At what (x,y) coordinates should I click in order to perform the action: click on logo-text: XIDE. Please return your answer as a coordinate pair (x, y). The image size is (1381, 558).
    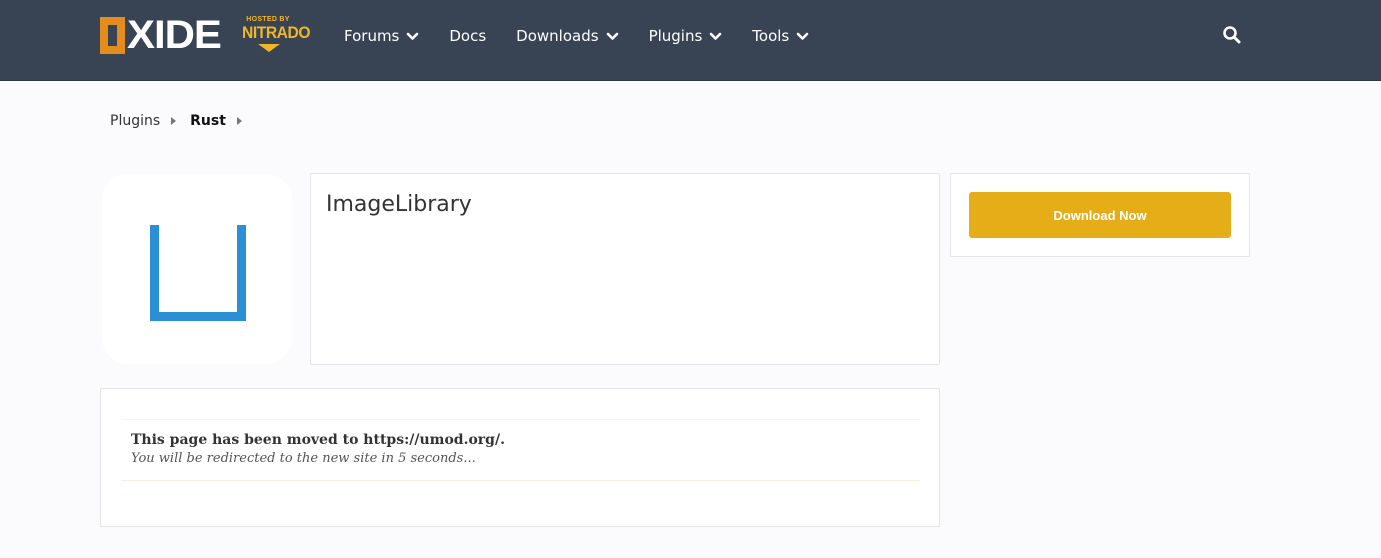
    Looking at the image, I should click on (174, 35).